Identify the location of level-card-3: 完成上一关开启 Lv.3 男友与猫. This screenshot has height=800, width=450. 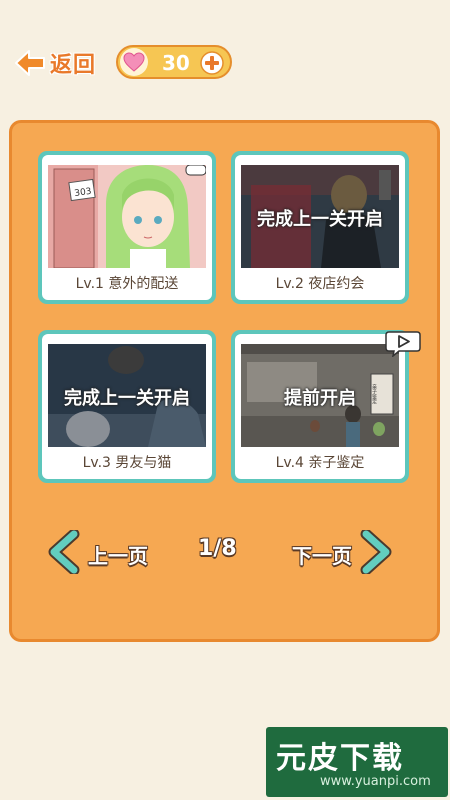
(127, 406).